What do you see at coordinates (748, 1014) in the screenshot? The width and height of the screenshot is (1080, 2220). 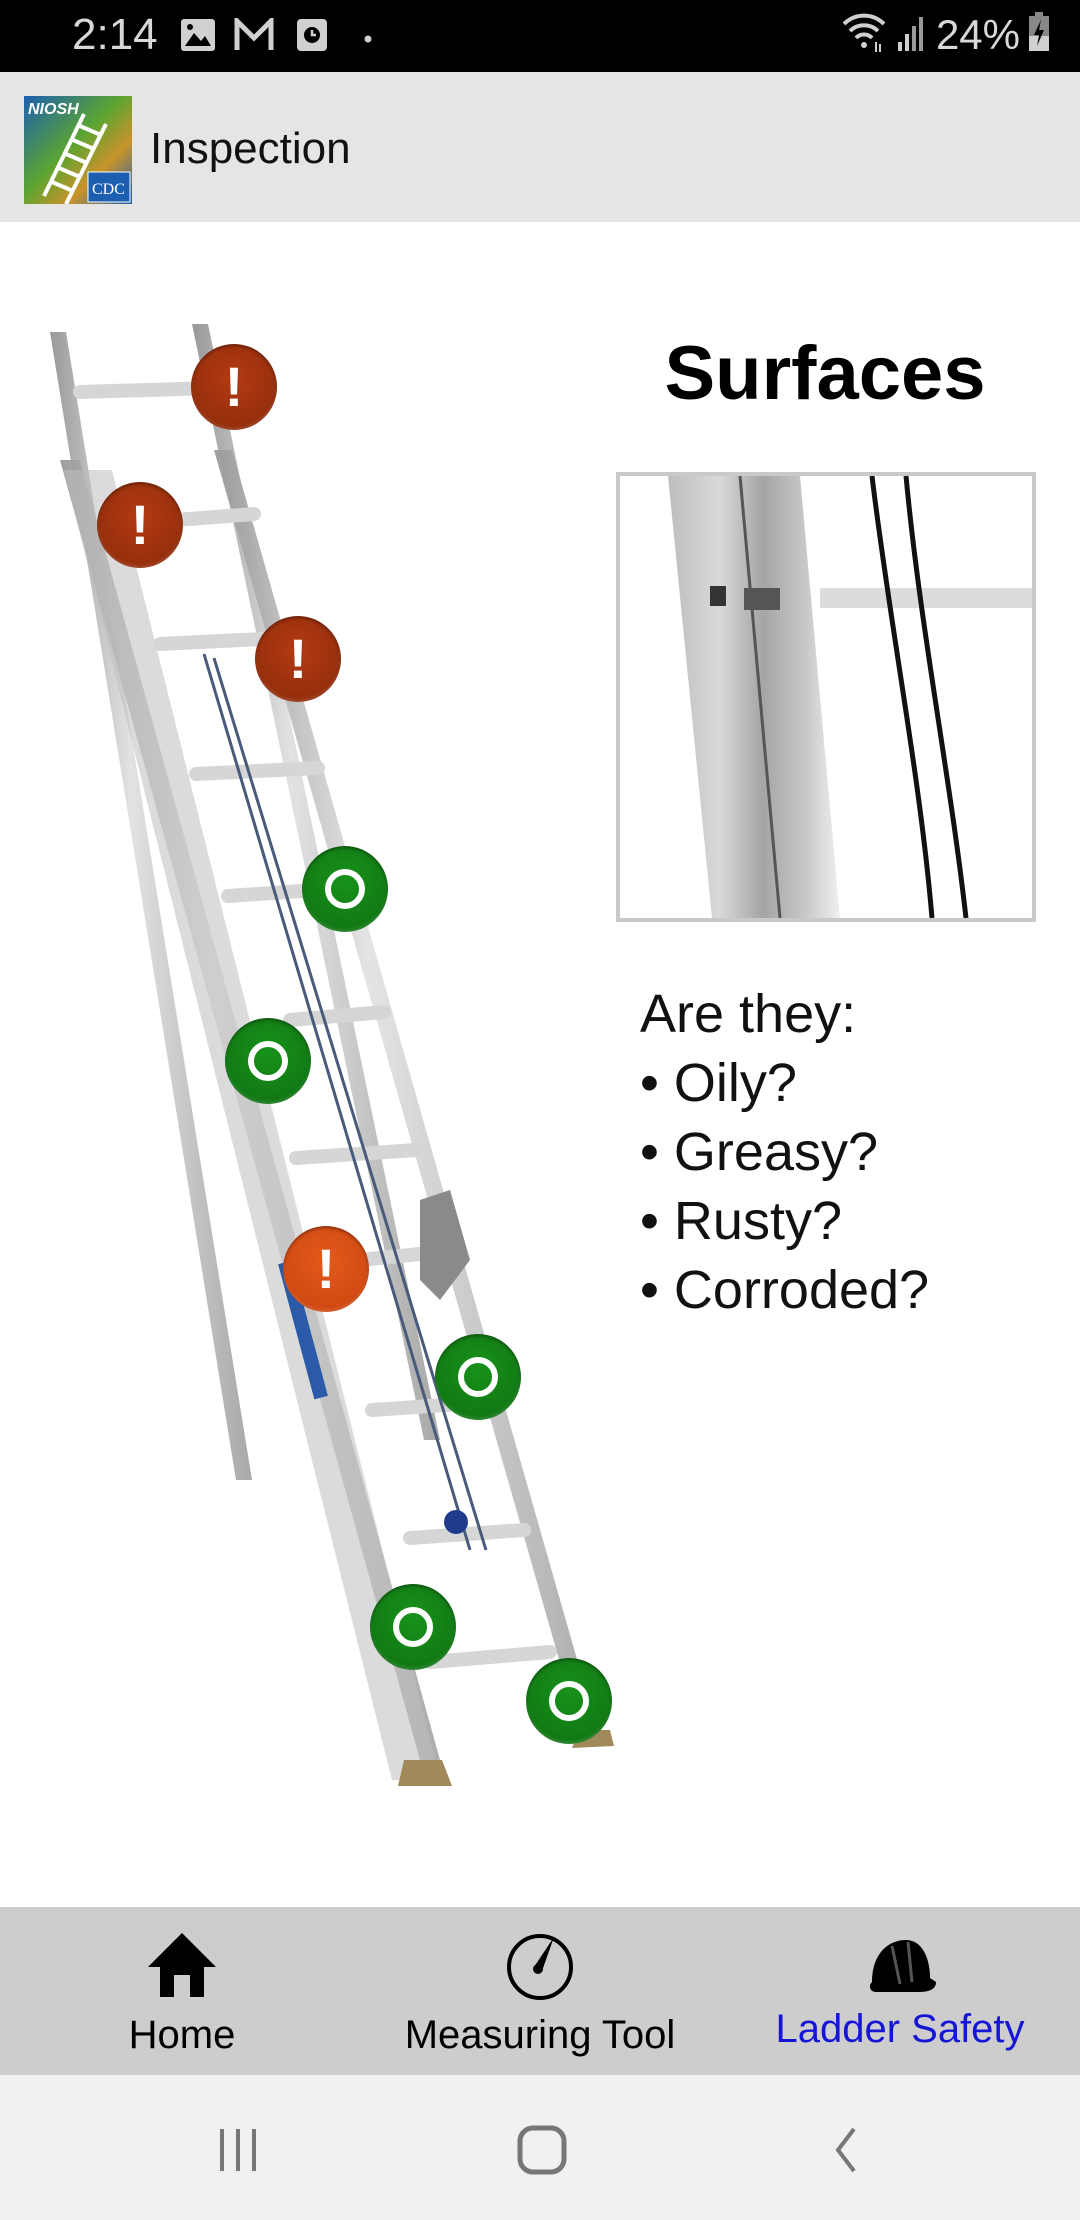 I see `question-prompt: Are they:` at bounding box center [748, 1014].